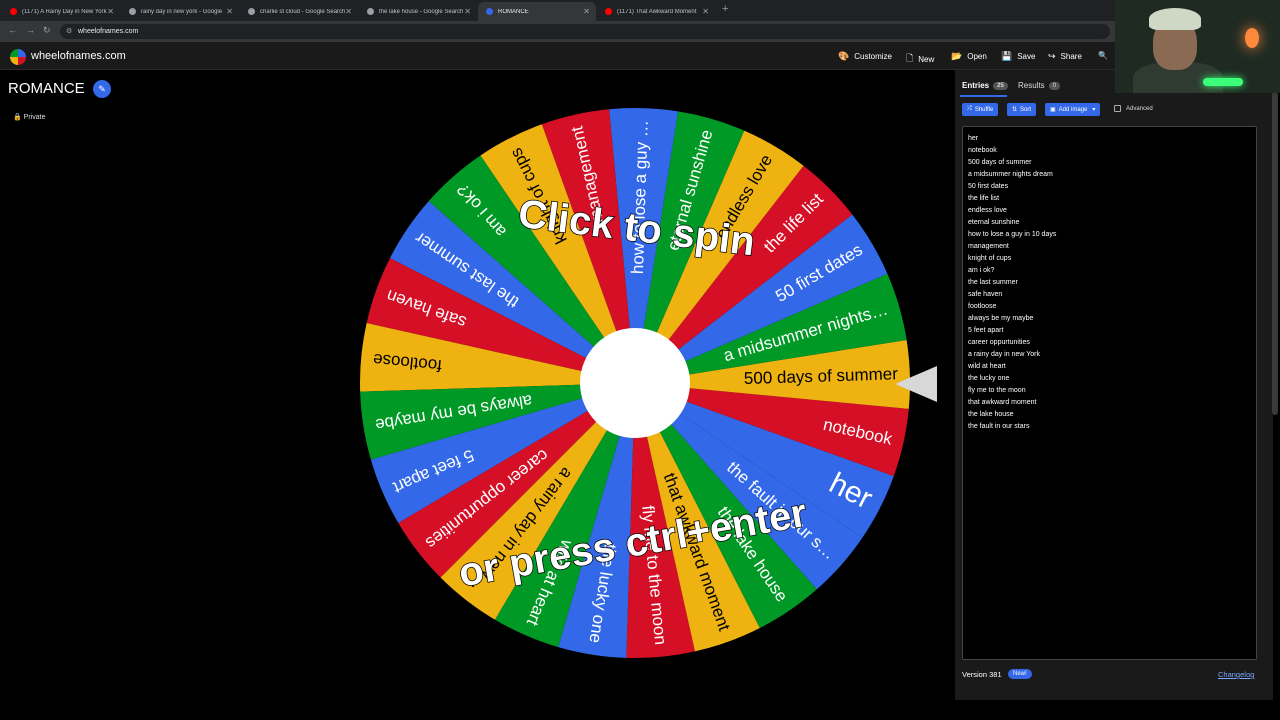 This screenshot has width=1280, height=720. What do you see at coordinates (1018, 56) in the screenshot?
I see `menu-save-button: 💾 Save` at bounding box center [1018, 56].